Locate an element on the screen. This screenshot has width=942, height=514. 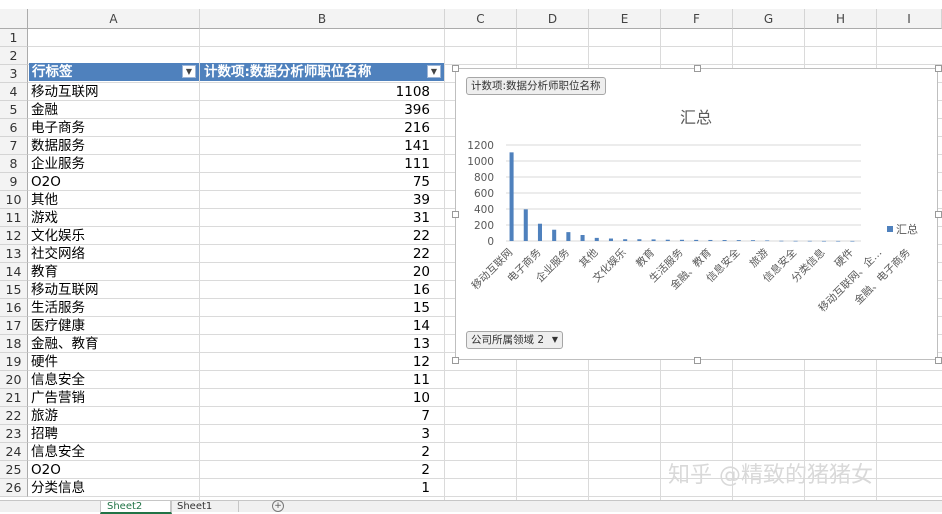
pivot-row-value: 16 is located at coordinates (315, 290).